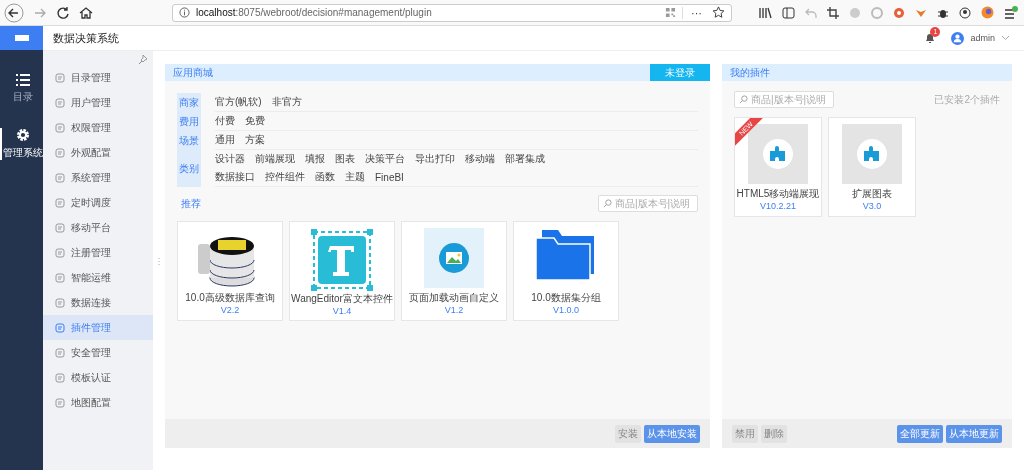  What do you see at coordinates (314, 12) in the screenshot?
I see `url-text: localhost:8075/webroot/decision#management/plugin` at bounding box center [314, 12].